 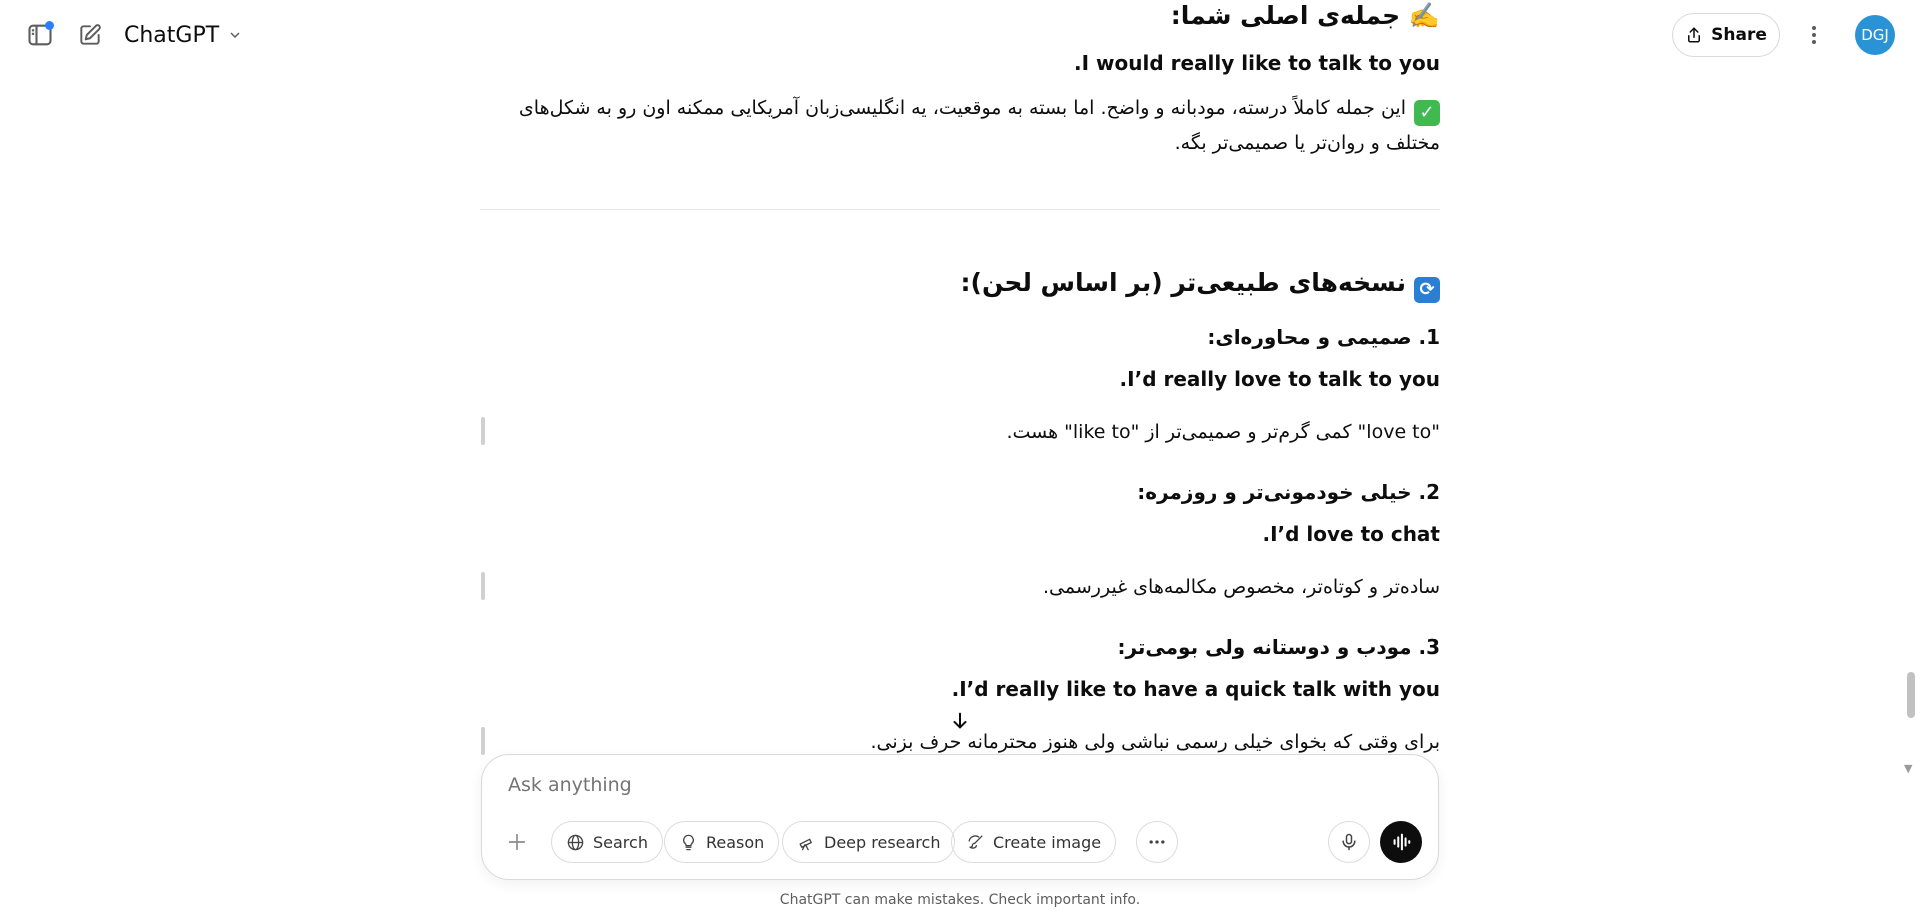 I want to click on plus-icon, so click(x=517, y=842).